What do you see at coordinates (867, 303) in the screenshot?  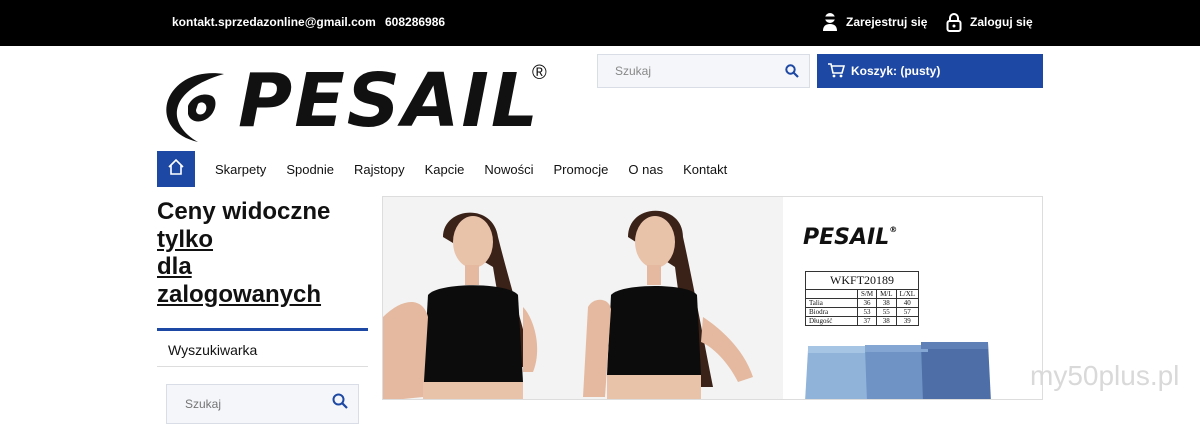 I see `size-cell: 36` at bounding box center [867, 303].